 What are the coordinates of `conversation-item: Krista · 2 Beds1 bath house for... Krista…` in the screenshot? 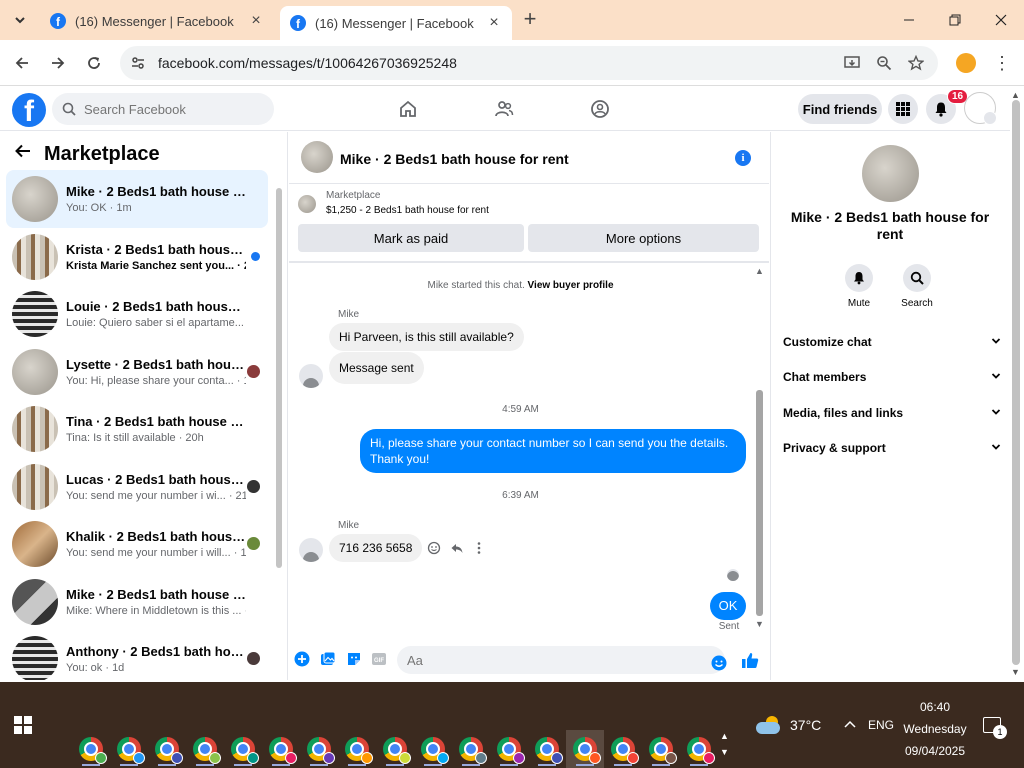 It's located at (137, 257).